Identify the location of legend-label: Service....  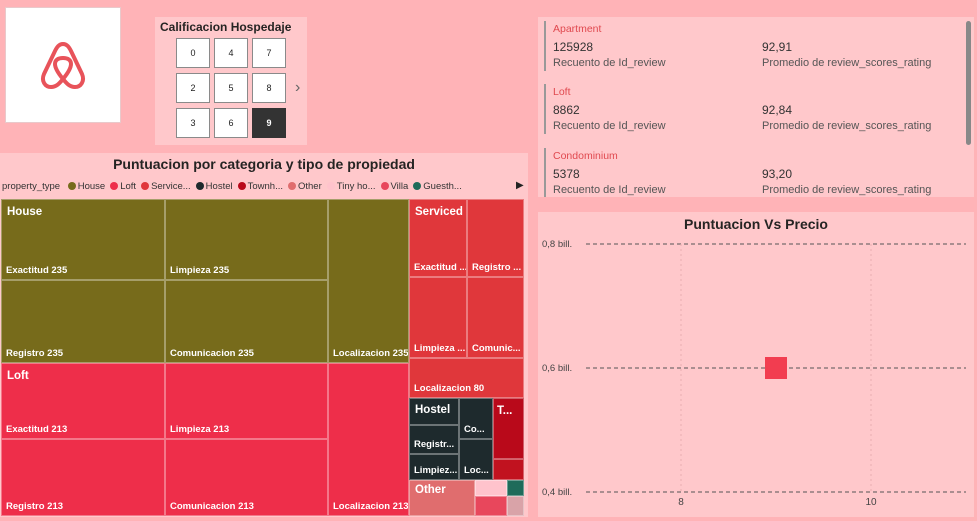
(171, 186).